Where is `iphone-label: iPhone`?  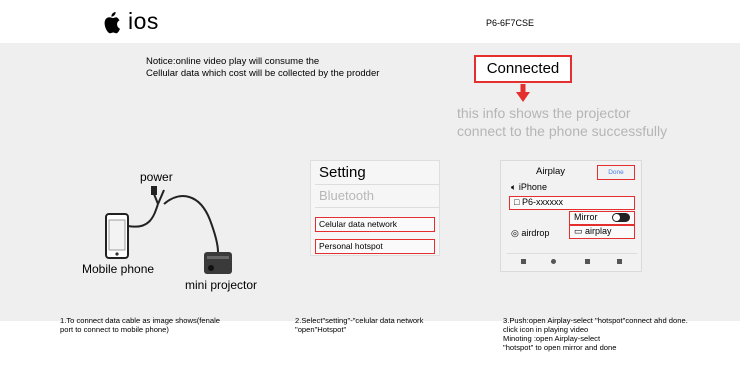
iphone-label: iPhone is located at coordinates (532, 187).